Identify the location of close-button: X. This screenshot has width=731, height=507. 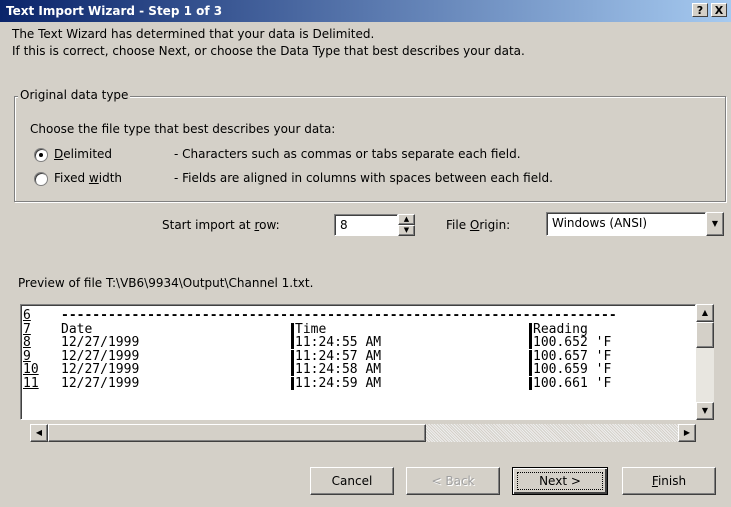
(719, 10).